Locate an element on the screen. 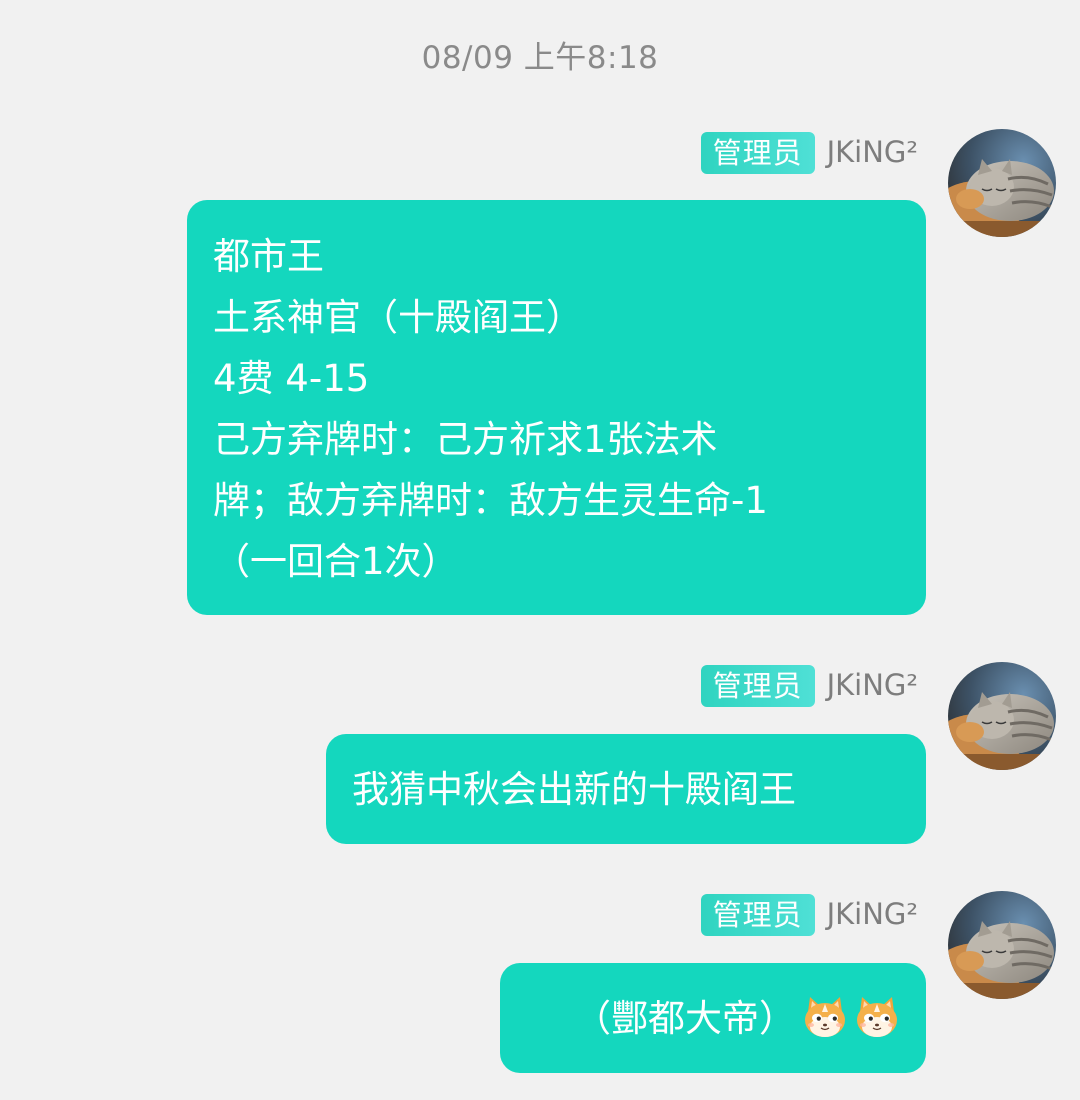 This screenshot has width=1080, height=1100. message-text: （酆都大帝） is located at coordinates (685, 1018).